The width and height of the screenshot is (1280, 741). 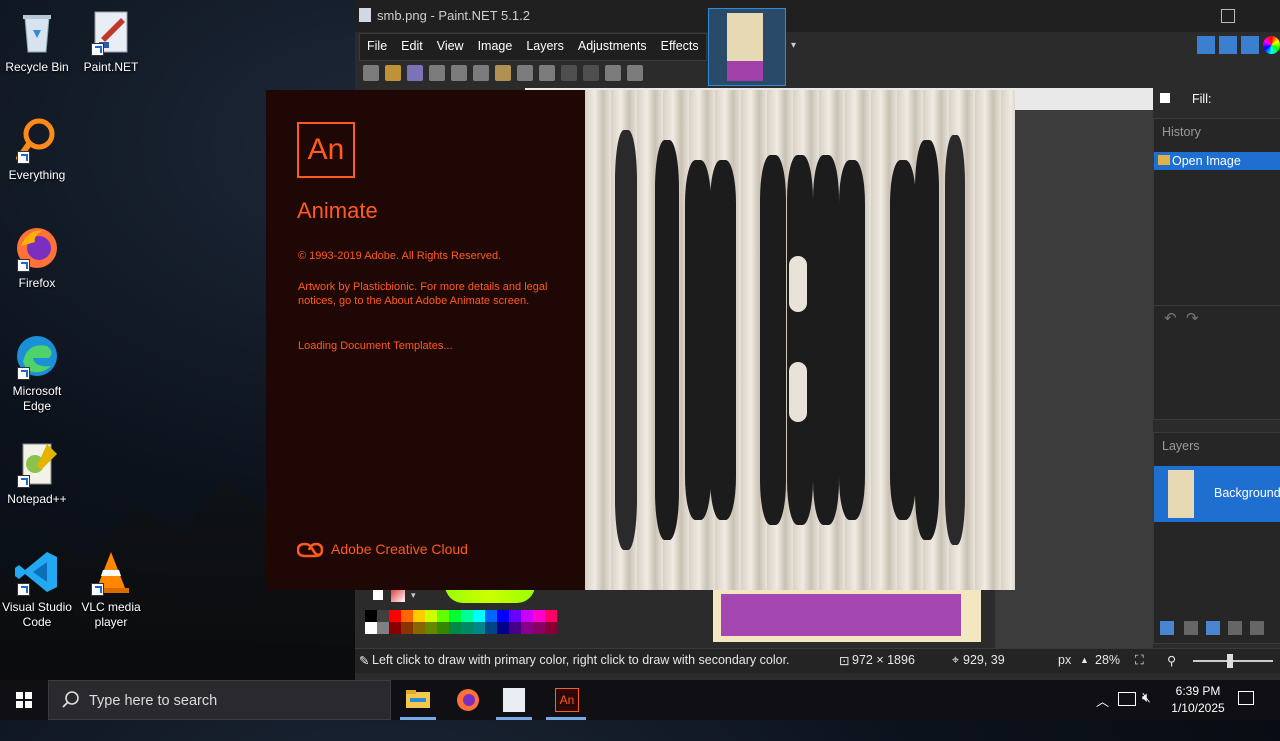 I want to click on desktop-icon-label: Paint.NET, so click(x=111, y=67).